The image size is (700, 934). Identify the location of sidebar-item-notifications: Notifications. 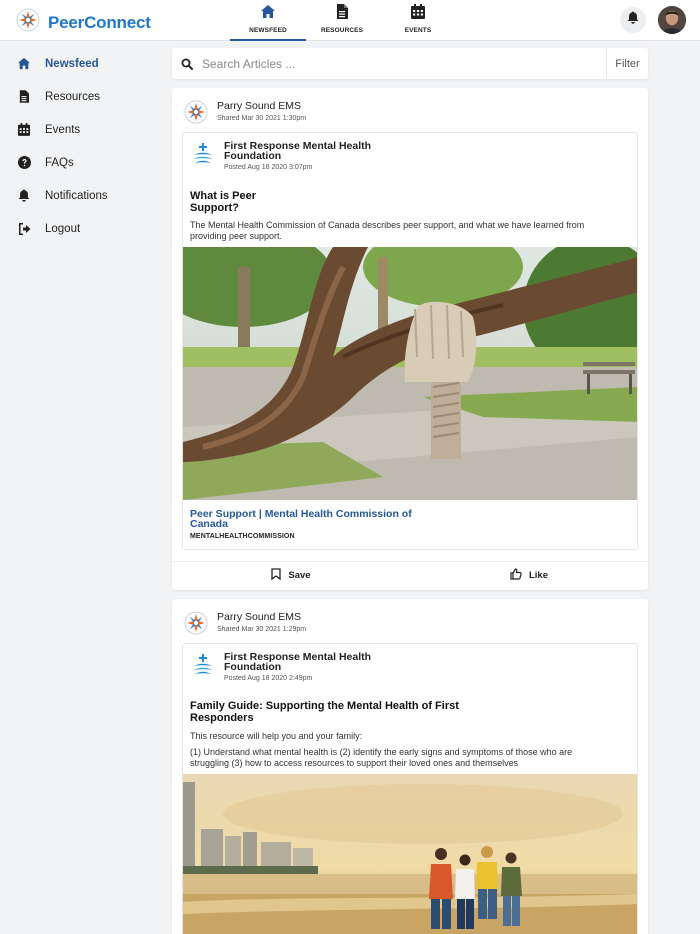
(80, 195).